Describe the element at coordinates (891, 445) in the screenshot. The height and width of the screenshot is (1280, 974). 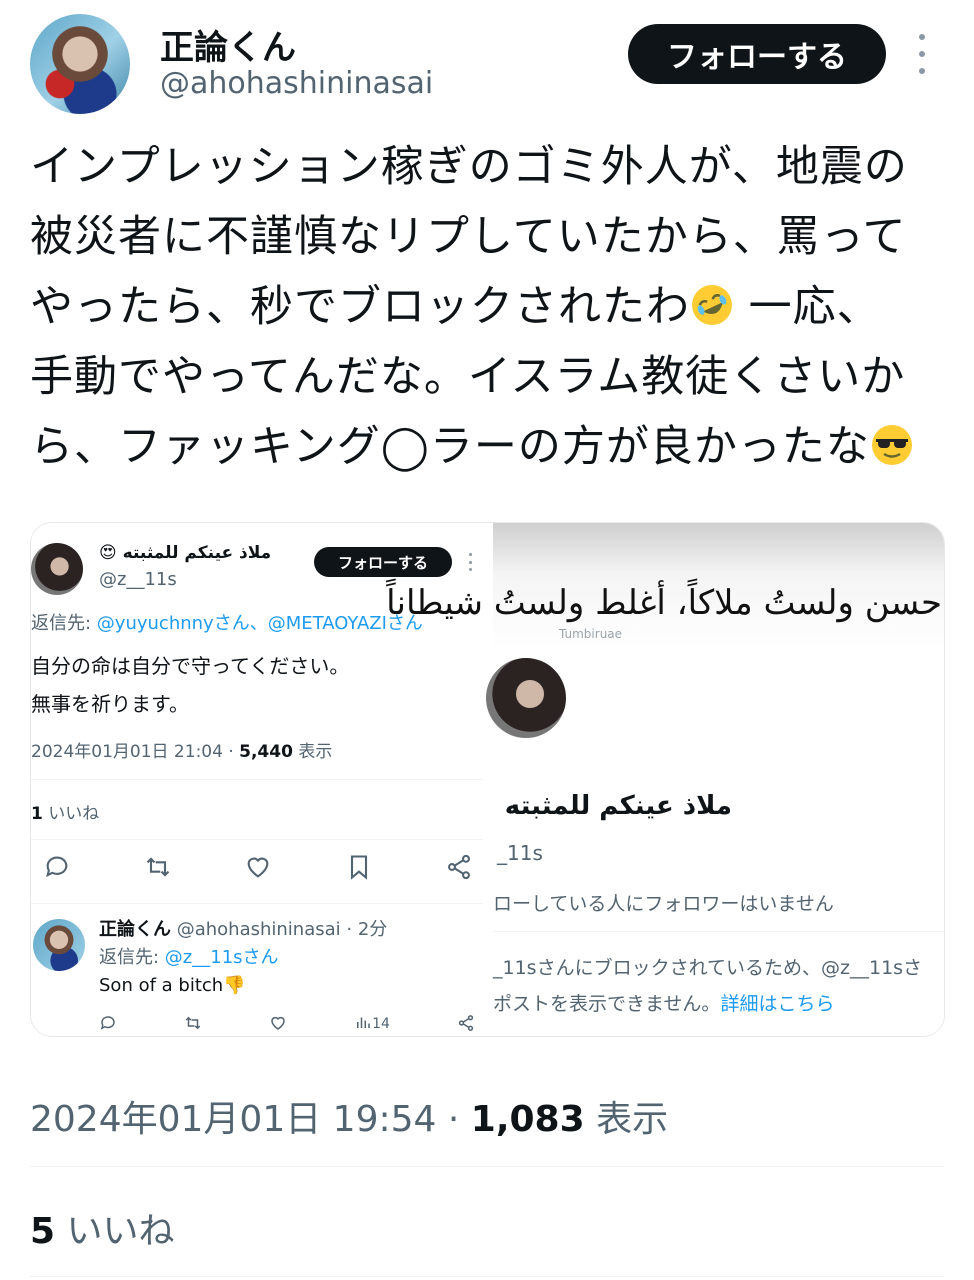
I see `sunglasses-emoji-icon` at that location.